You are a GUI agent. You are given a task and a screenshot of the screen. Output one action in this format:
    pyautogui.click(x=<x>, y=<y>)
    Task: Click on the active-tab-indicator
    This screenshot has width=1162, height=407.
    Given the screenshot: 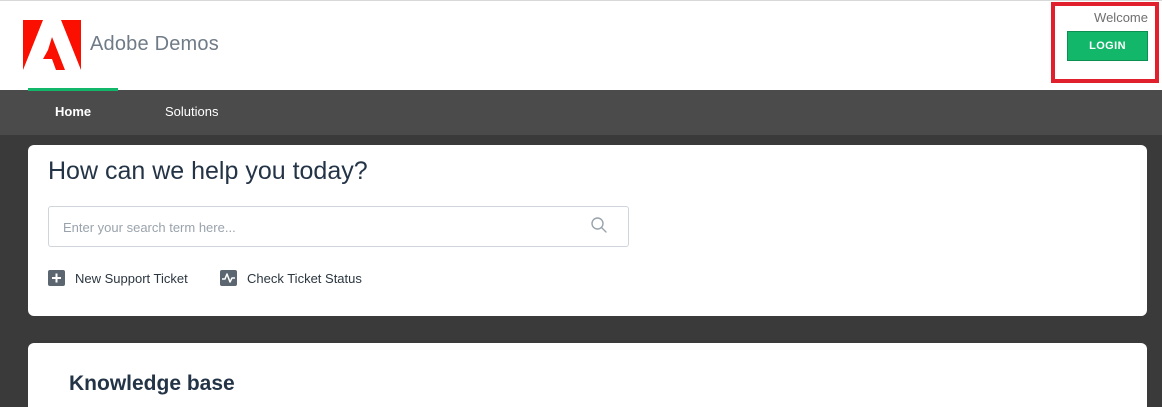 What is the action you would take?
    pyautogui.click(x=73, y=89)
    